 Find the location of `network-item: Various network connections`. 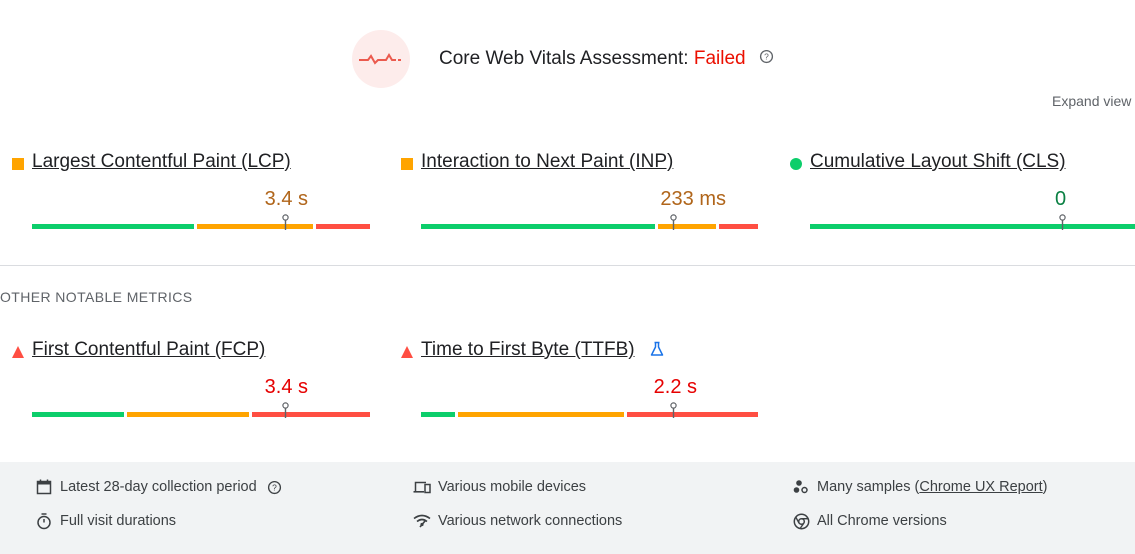

network-item: Various network connections is located at coordinates (517, 521).